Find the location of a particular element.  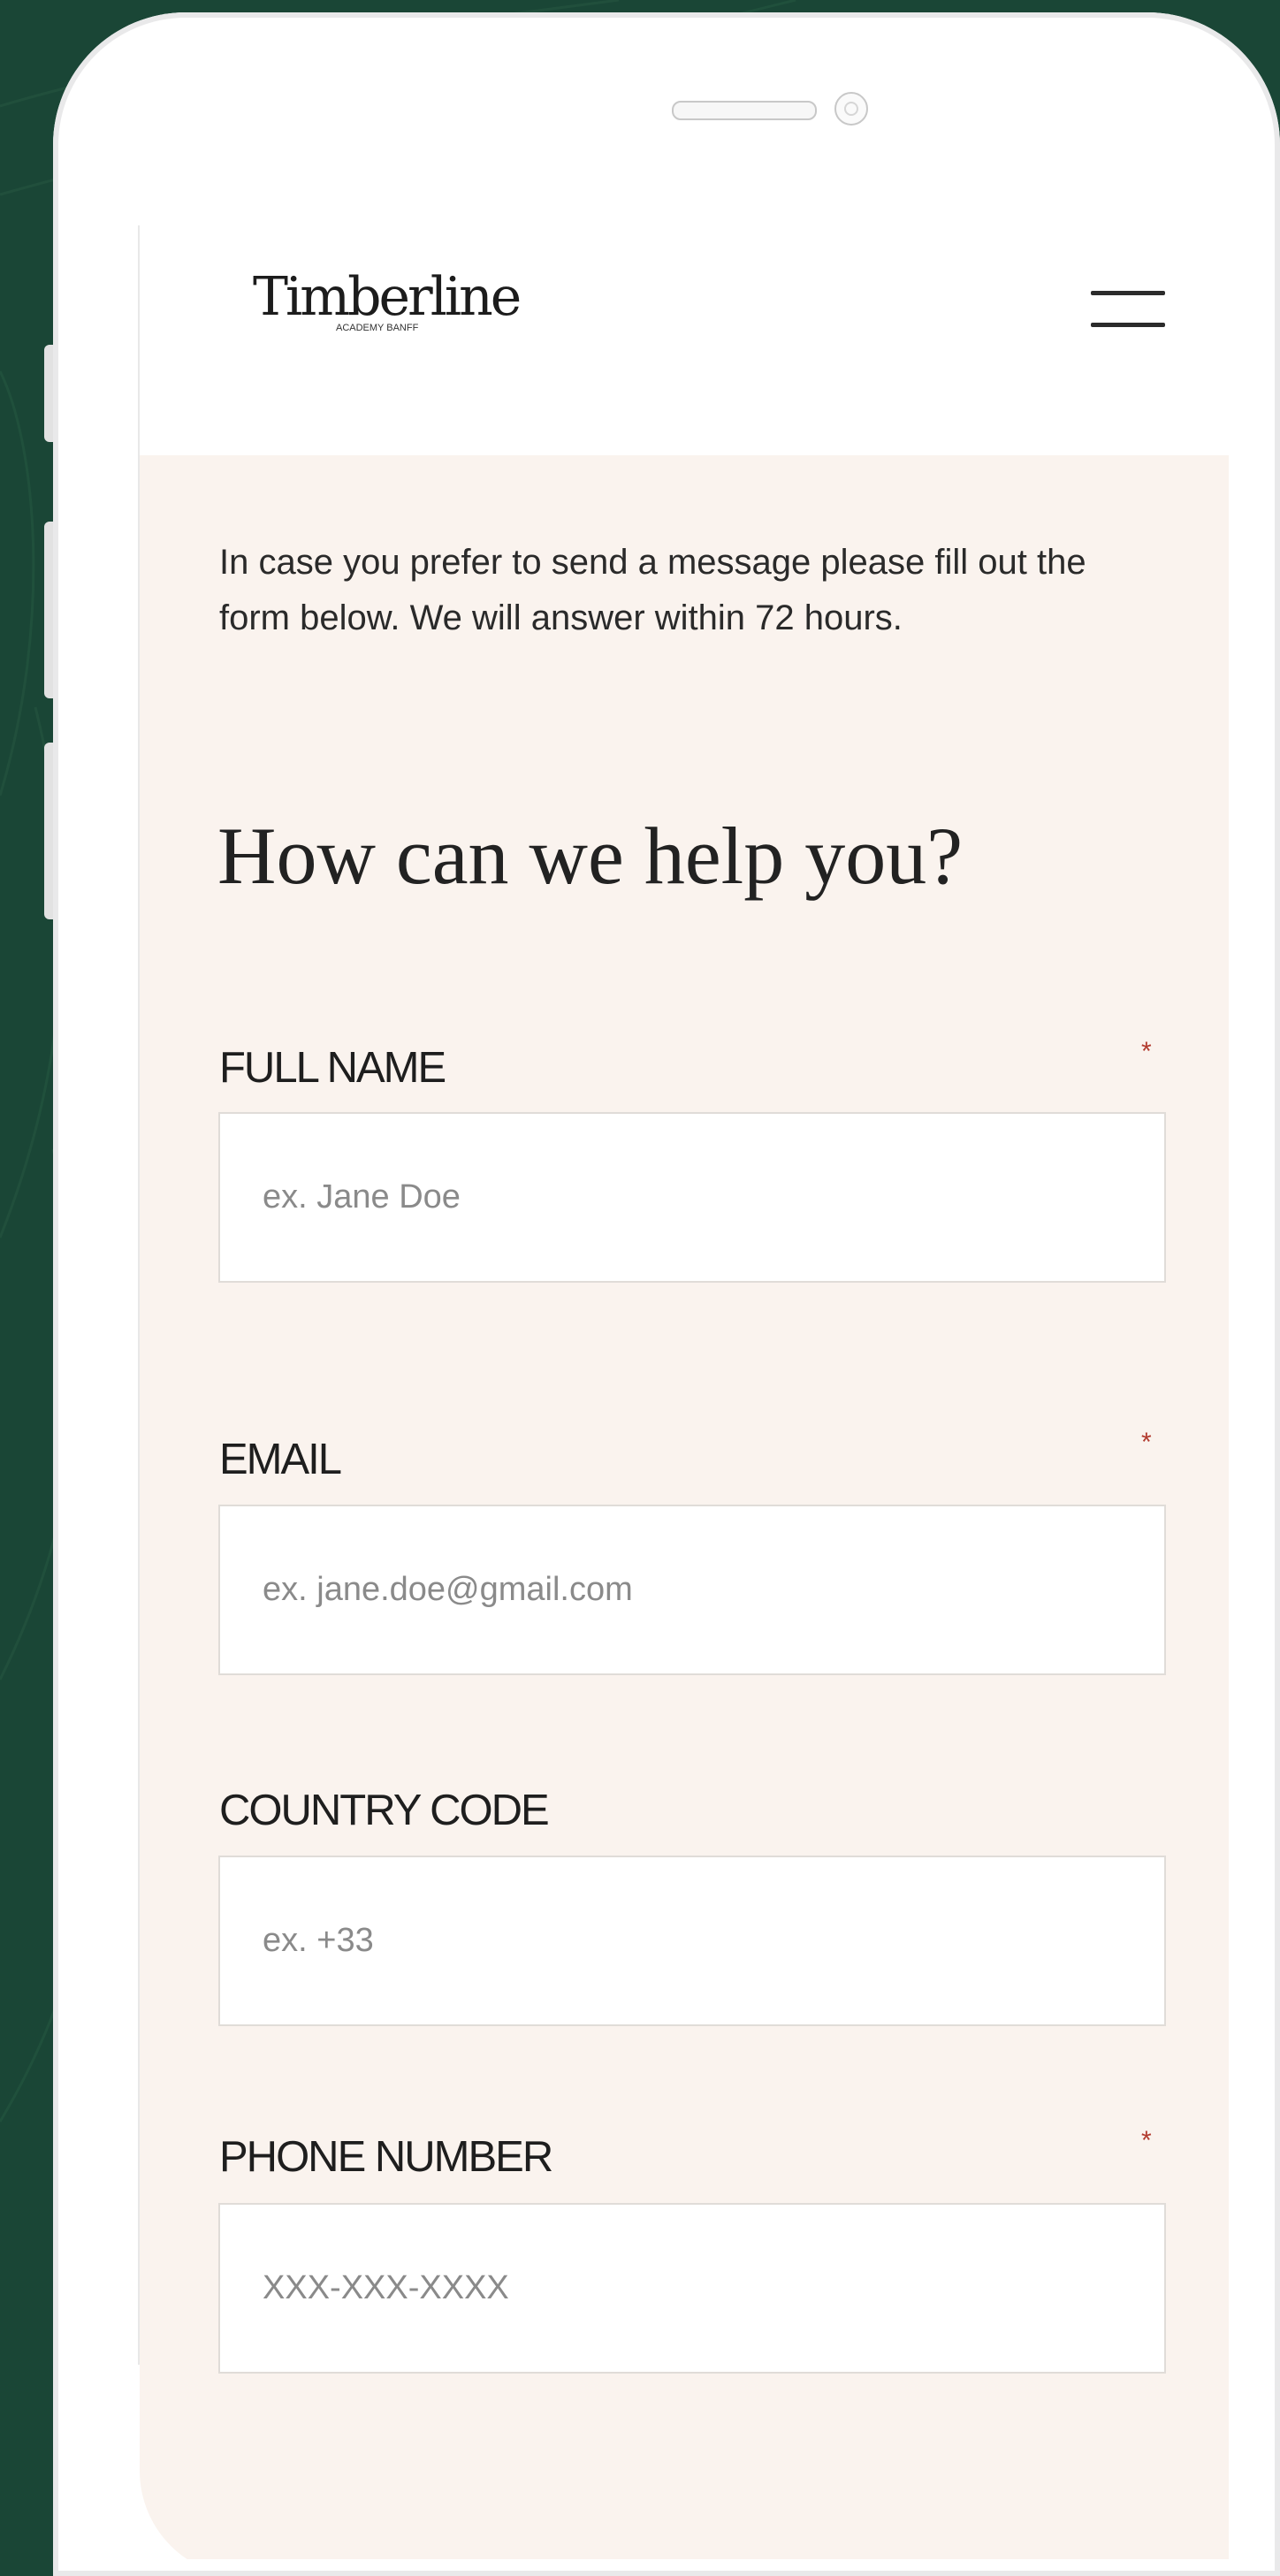

phone-number-label: PHONE NUMBER is located at coordinates (386, 2157).